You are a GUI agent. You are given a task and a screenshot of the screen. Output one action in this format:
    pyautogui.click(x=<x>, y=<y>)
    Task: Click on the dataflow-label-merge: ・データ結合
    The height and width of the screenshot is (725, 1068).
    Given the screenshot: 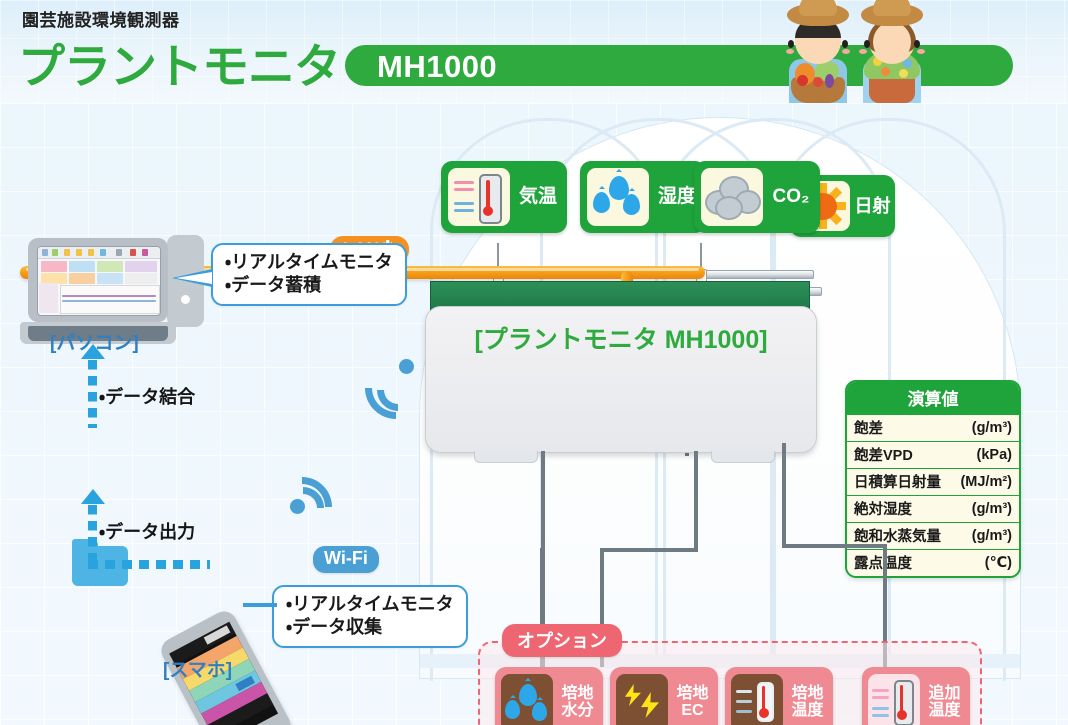 What is the action you would take?
    pyautogui.click(x=147, y=397)
    